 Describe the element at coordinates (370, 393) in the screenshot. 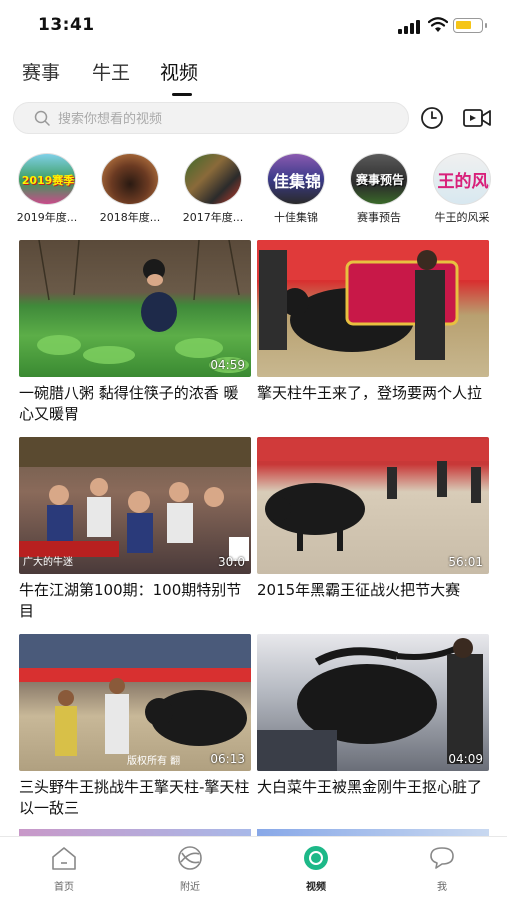

I see `video-title: 擎天柱牛王来了，登场要两个人拉` at that location.